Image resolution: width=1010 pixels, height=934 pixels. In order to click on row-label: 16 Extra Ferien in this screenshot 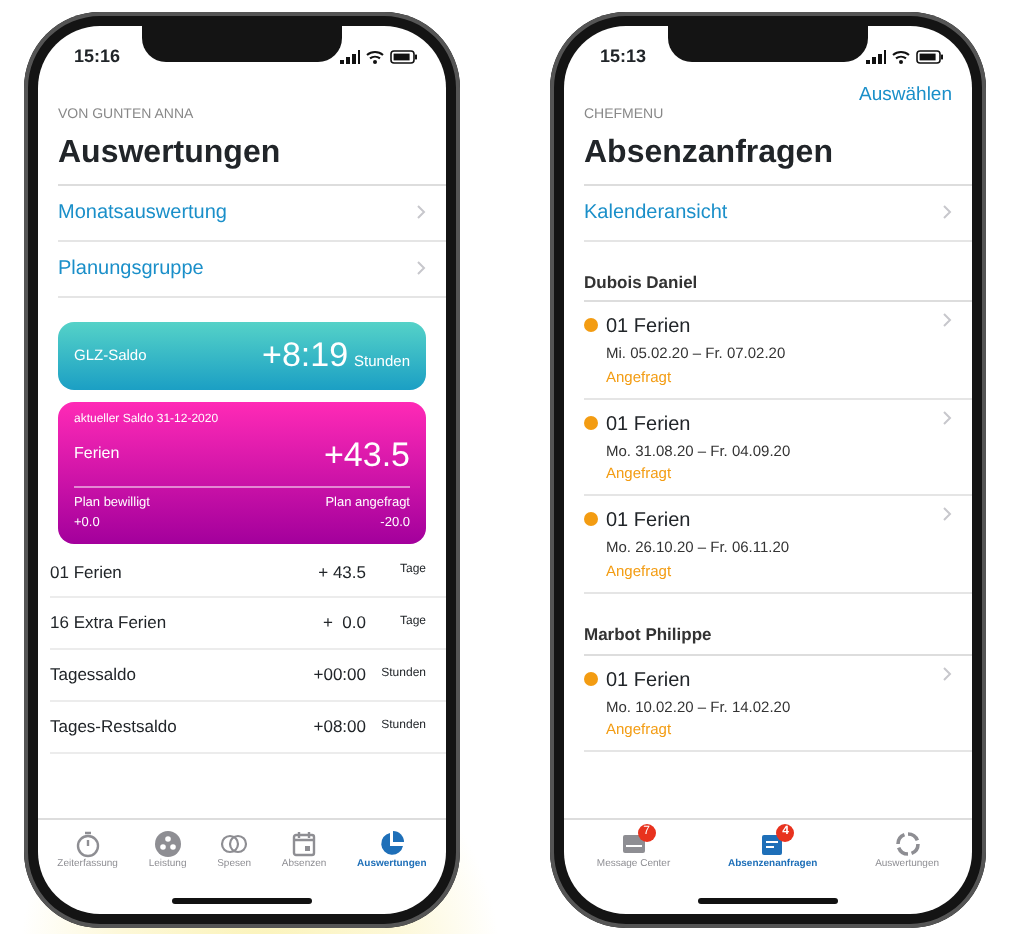, I will do `click(108, 623)`.